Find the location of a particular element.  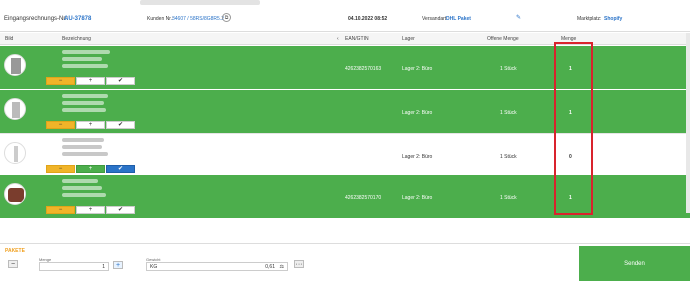

remove-package-button: − is located at coordinates (13, 264).